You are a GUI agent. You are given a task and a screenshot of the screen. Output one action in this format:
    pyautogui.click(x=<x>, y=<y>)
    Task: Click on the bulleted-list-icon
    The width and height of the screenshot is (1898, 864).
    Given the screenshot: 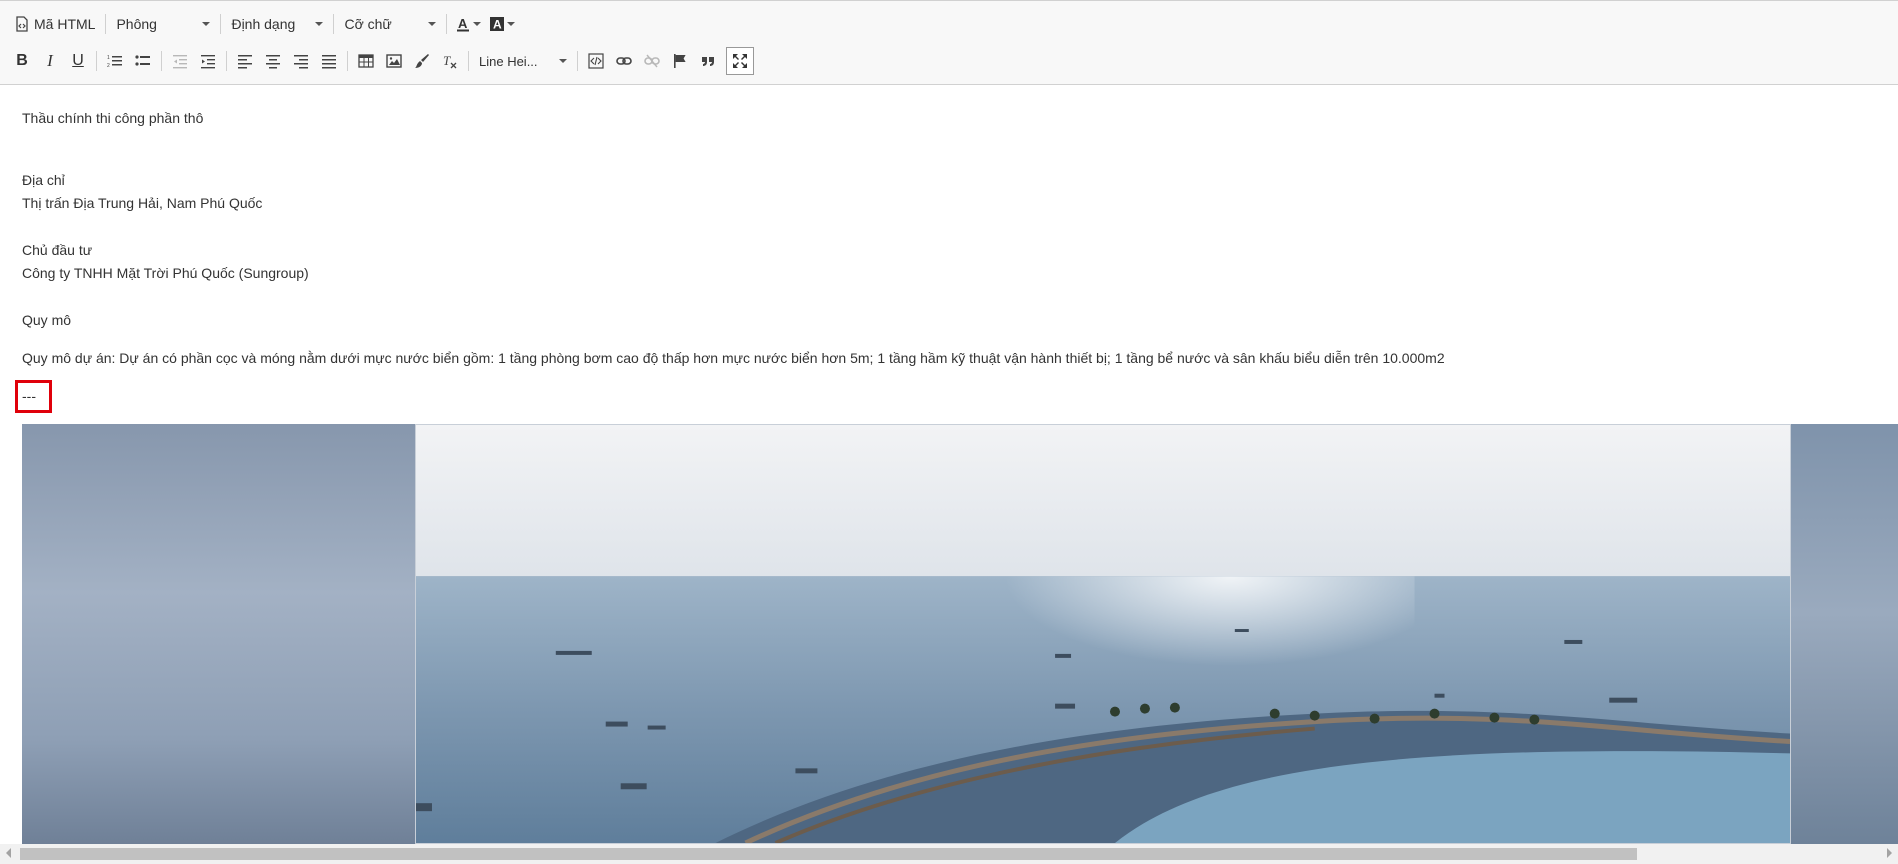 What is the action you would take?
    pyautogui.click(x=142, y=60)
    